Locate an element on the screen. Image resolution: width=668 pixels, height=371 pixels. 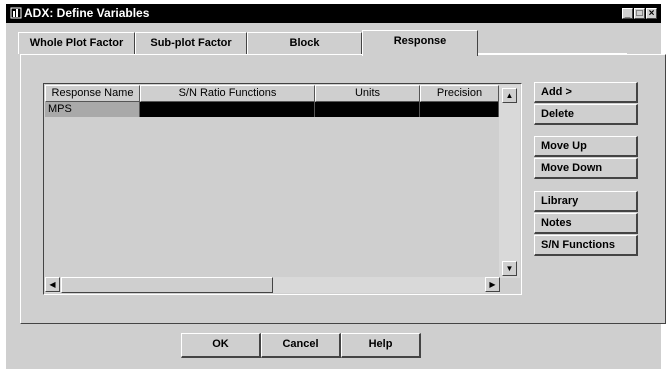
move-down-button: Move Down is located at coordinates (586, 168).